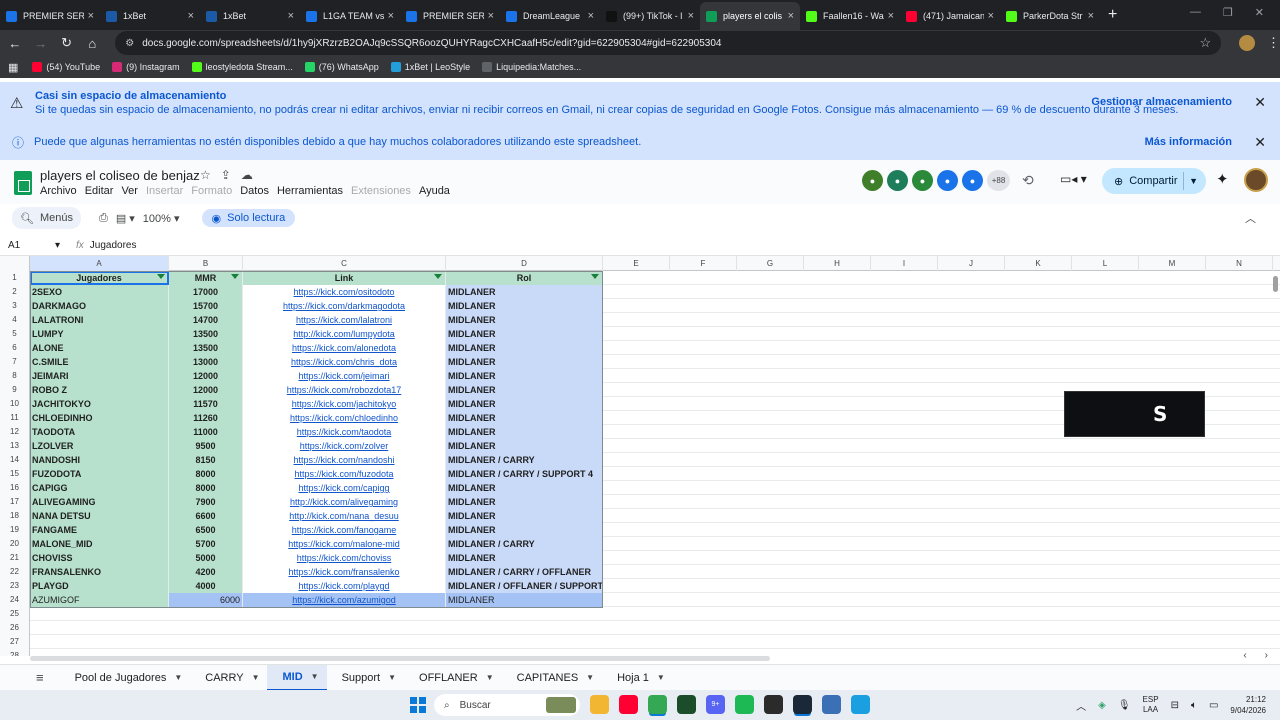 The width and height of the screenshot is (1280, 720). I want to click on notepad-icon, so click(860, 704).